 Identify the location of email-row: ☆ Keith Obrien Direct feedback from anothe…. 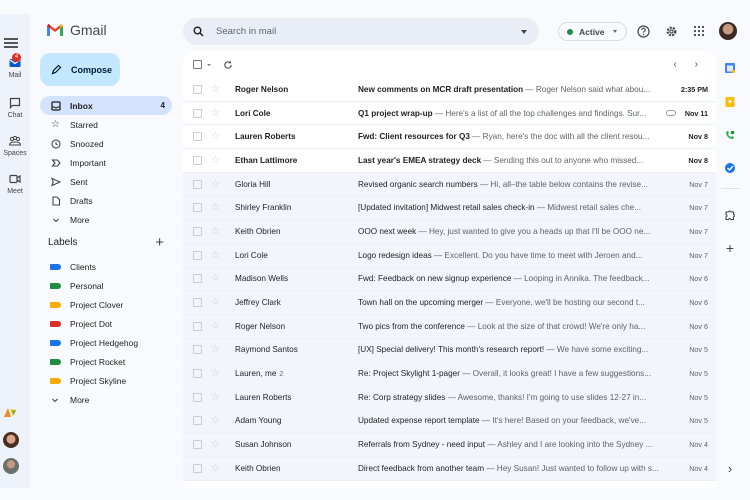
(449, 469).